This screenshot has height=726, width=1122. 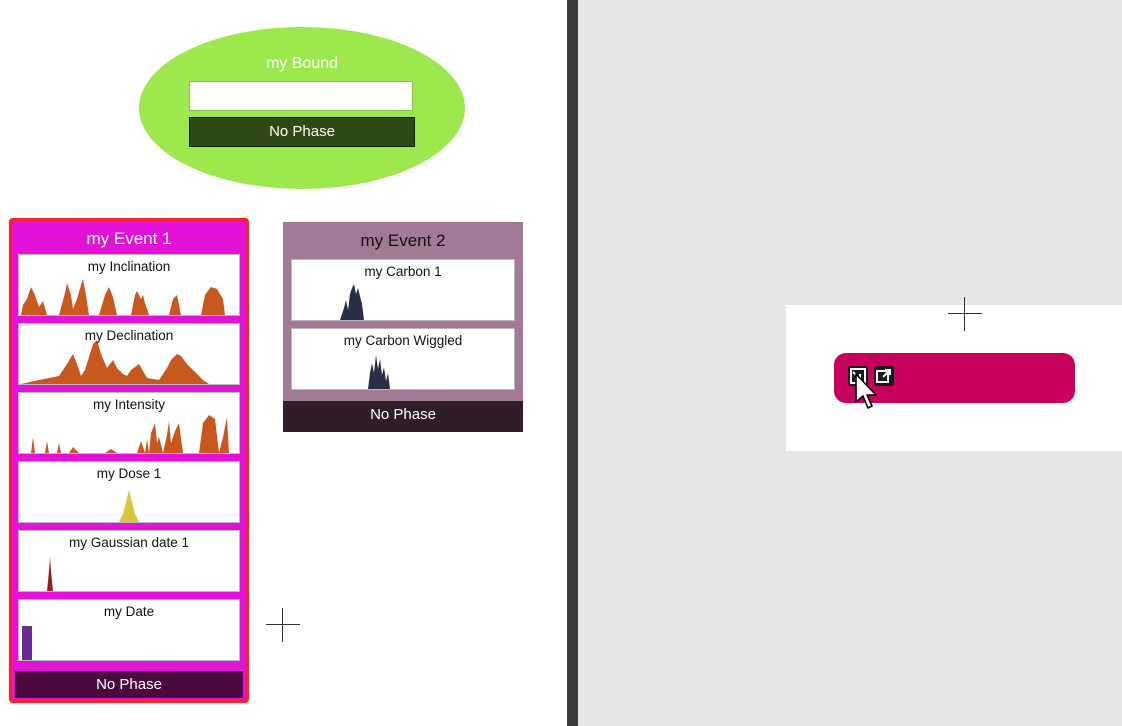 I want to click on date-label: my Gaussian date 1, so click(x=129, y=542).